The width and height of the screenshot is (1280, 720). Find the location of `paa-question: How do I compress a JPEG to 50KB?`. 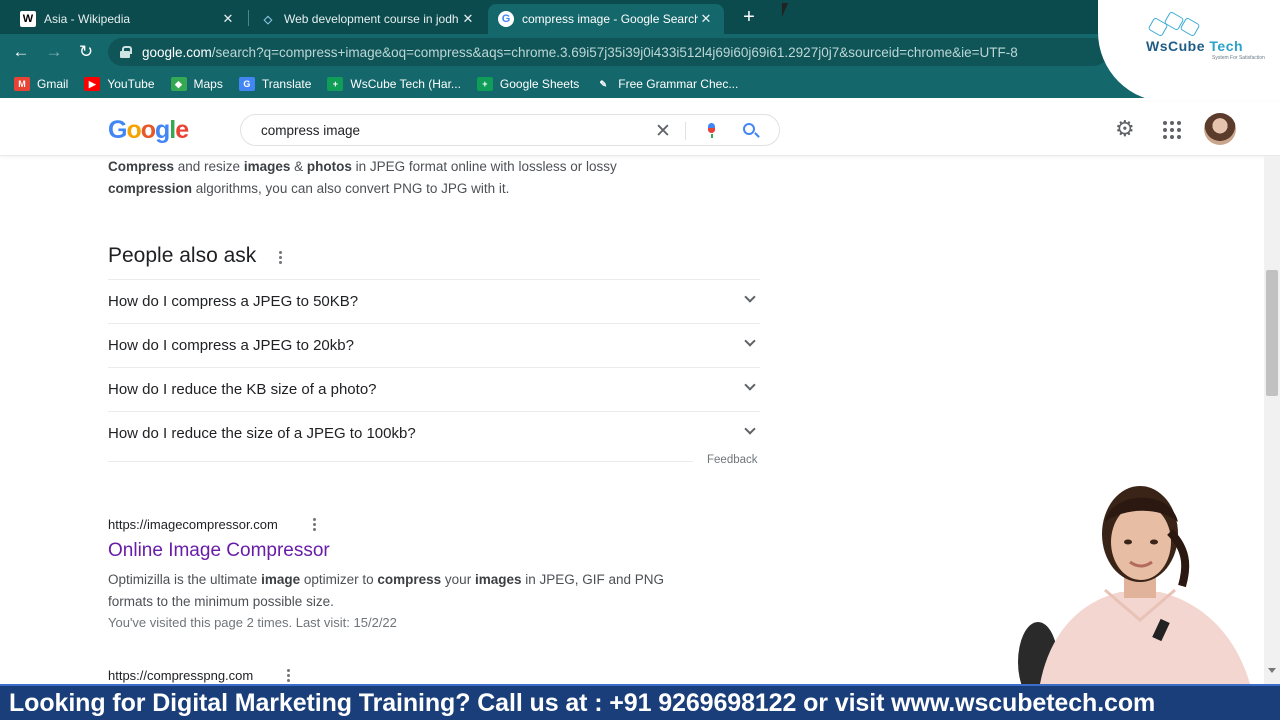

paa-question: How do I compress a JPEG to 50KB? is located at coordinates (434, 301).